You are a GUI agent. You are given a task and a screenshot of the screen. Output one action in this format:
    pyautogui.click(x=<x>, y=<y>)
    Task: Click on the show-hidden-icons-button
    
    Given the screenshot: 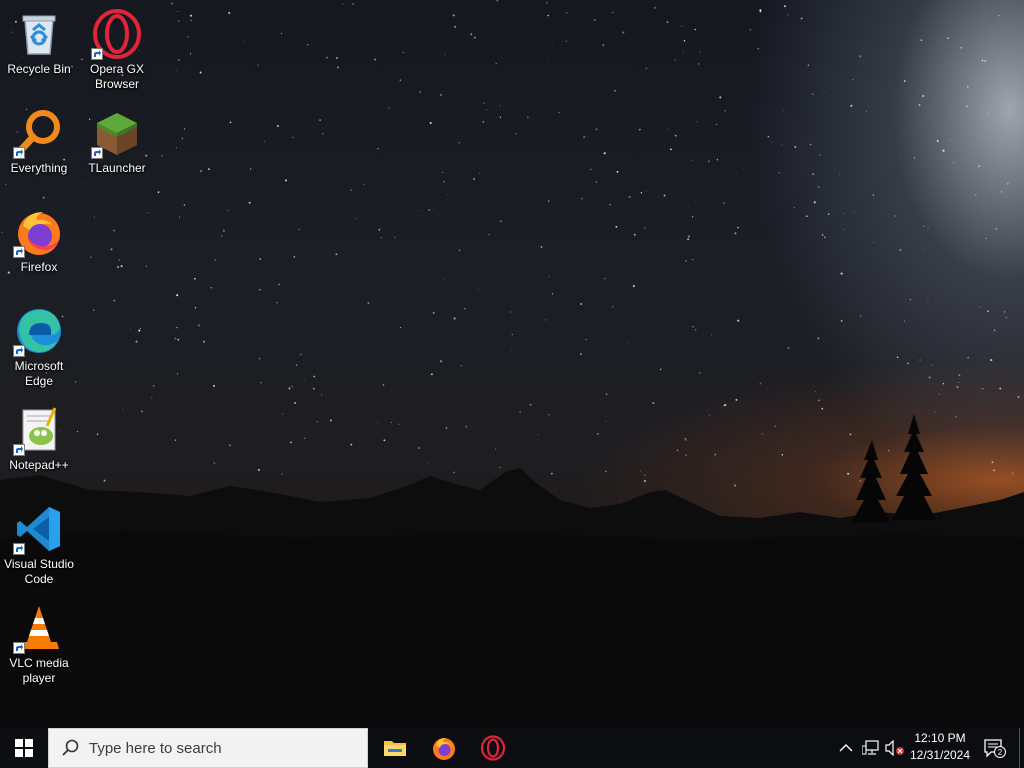 What is the action you would take?
    pyautogui.click(x=846, y=748)
    